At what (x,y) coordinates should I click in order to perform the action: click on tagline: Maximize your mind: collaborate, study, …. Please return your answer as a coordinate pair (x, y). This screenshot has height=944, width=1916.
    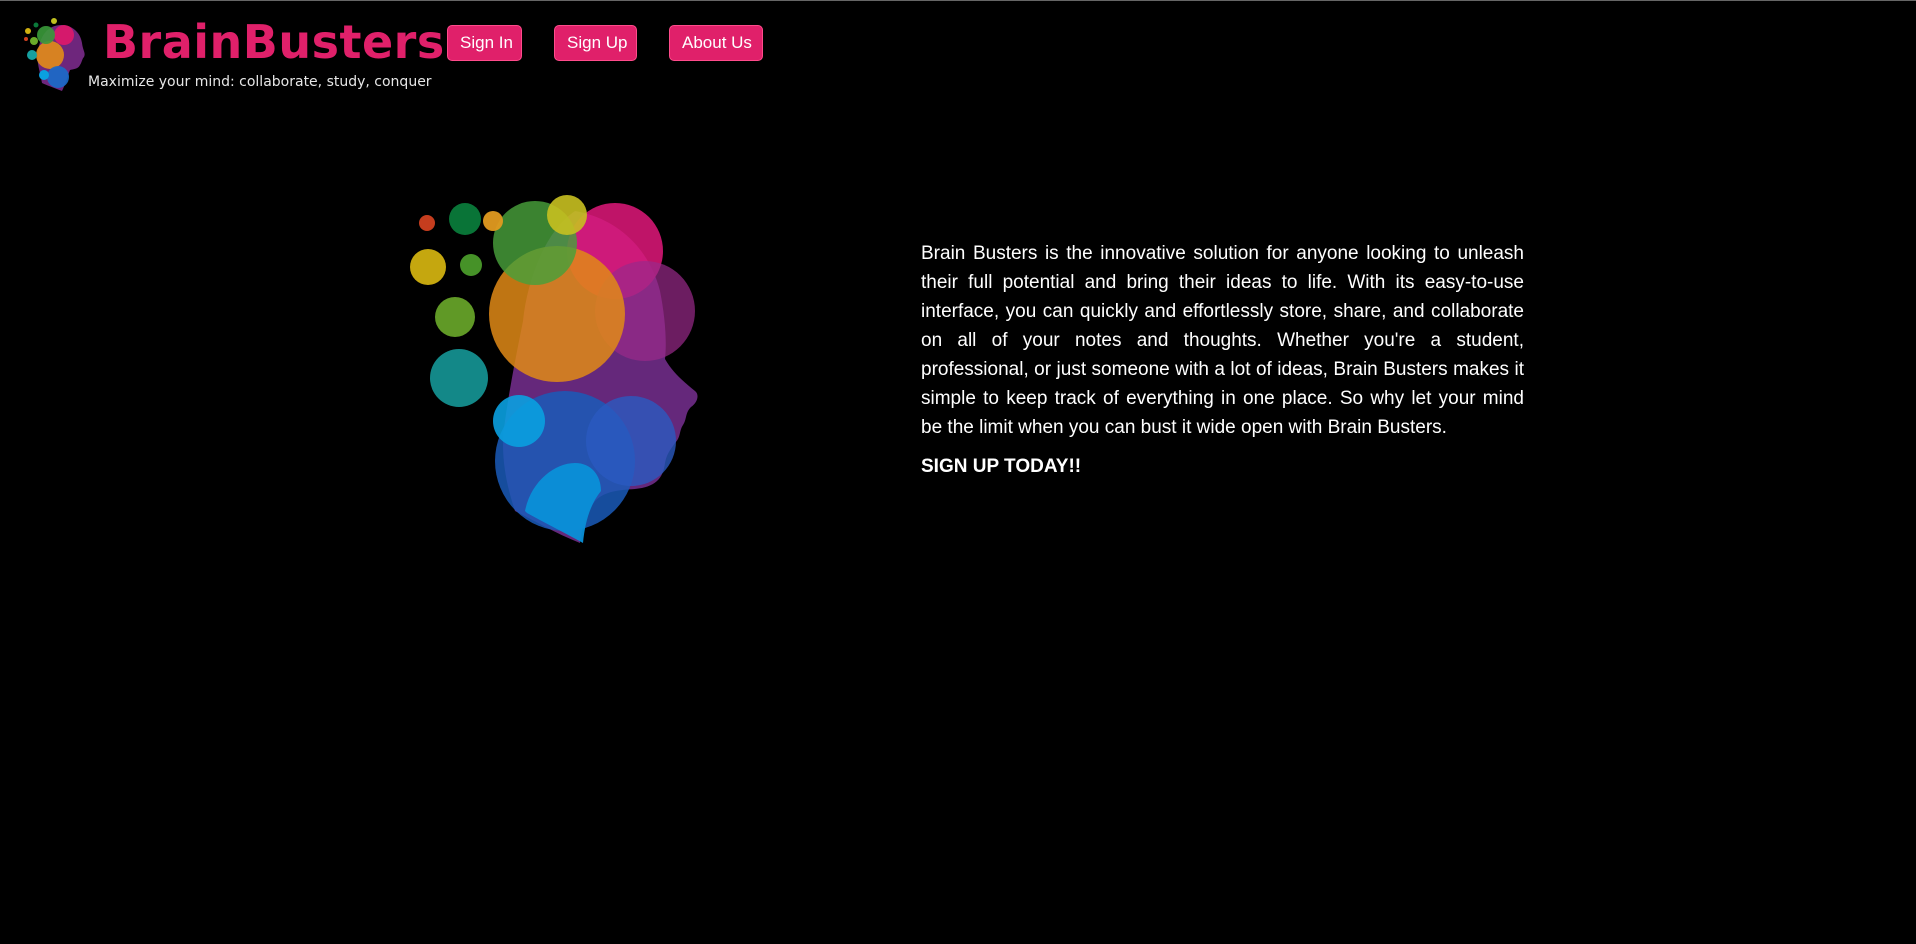
    Looking at the image, I should click on (260, 82).